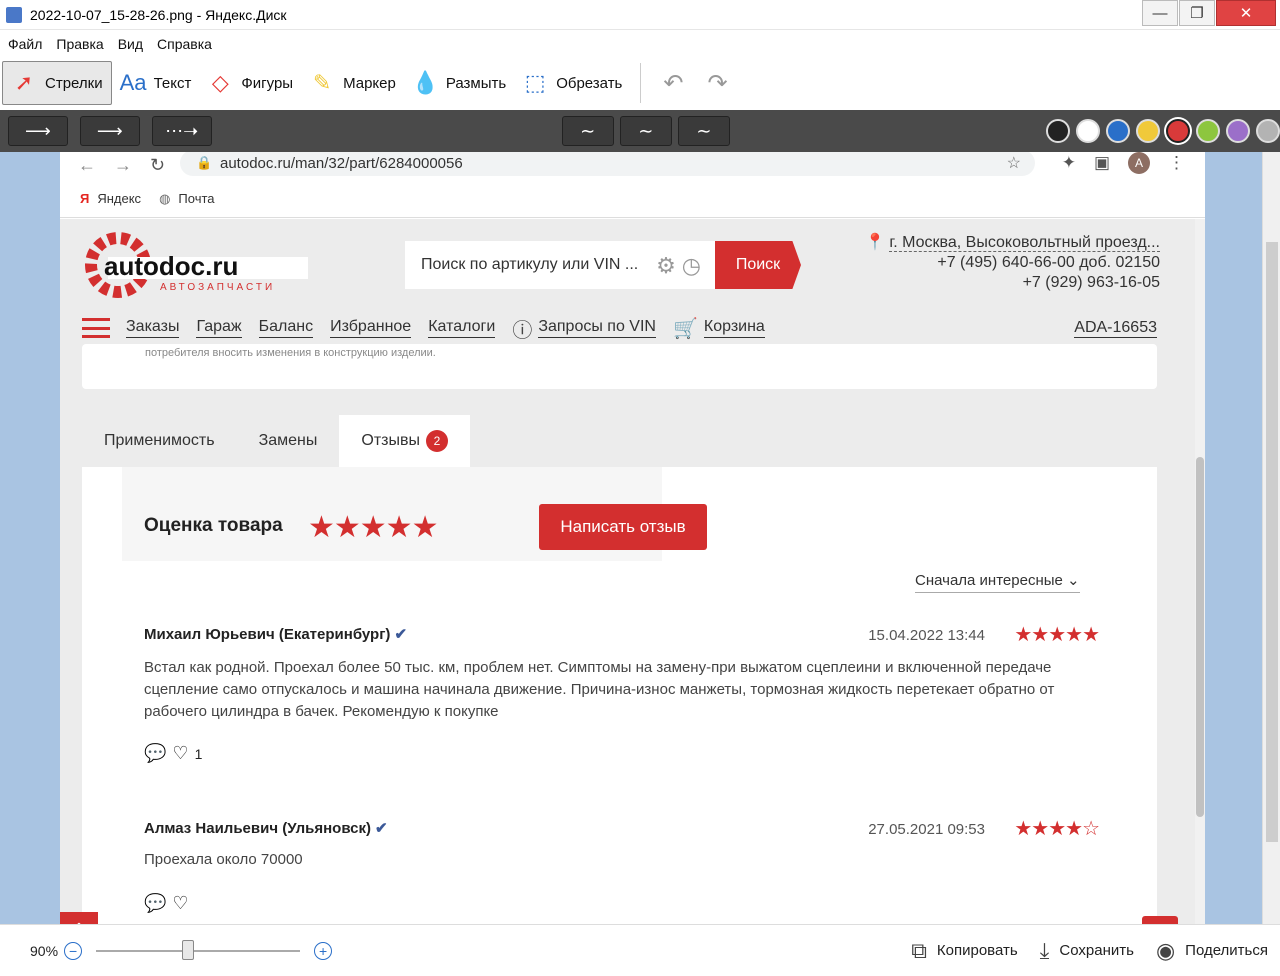 Image resolution: width=1280 pixels, height=976 pixels. Describe the element at coordinates (130, 44) in the screenshot. I see `menu-view: Вид` at that location.